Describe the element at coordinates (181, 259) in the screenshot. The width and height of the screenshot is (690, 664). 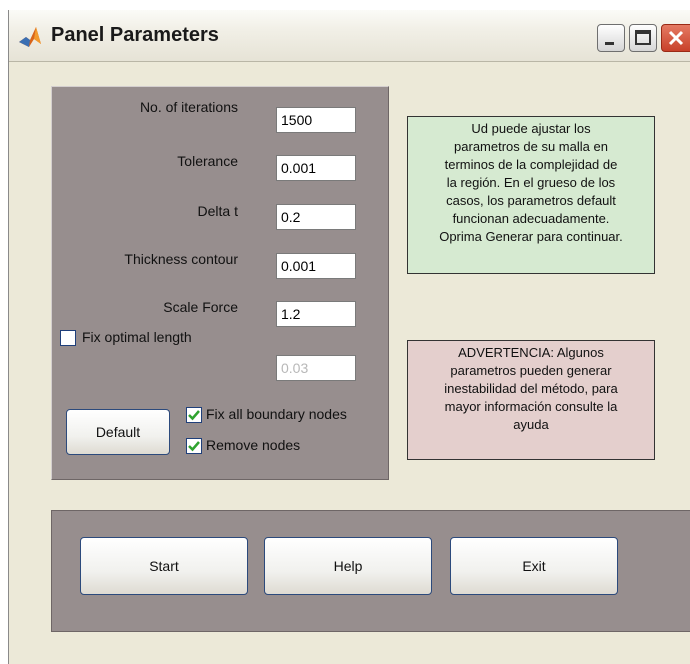
I see `thickness-contour-label: Thickness contour` at that location.